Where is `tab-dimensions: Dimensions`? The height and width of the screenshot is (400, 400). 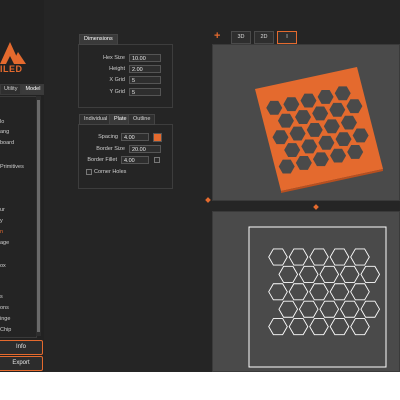 tab-dimensions: Dimensions is located at coordinates (98, 39).